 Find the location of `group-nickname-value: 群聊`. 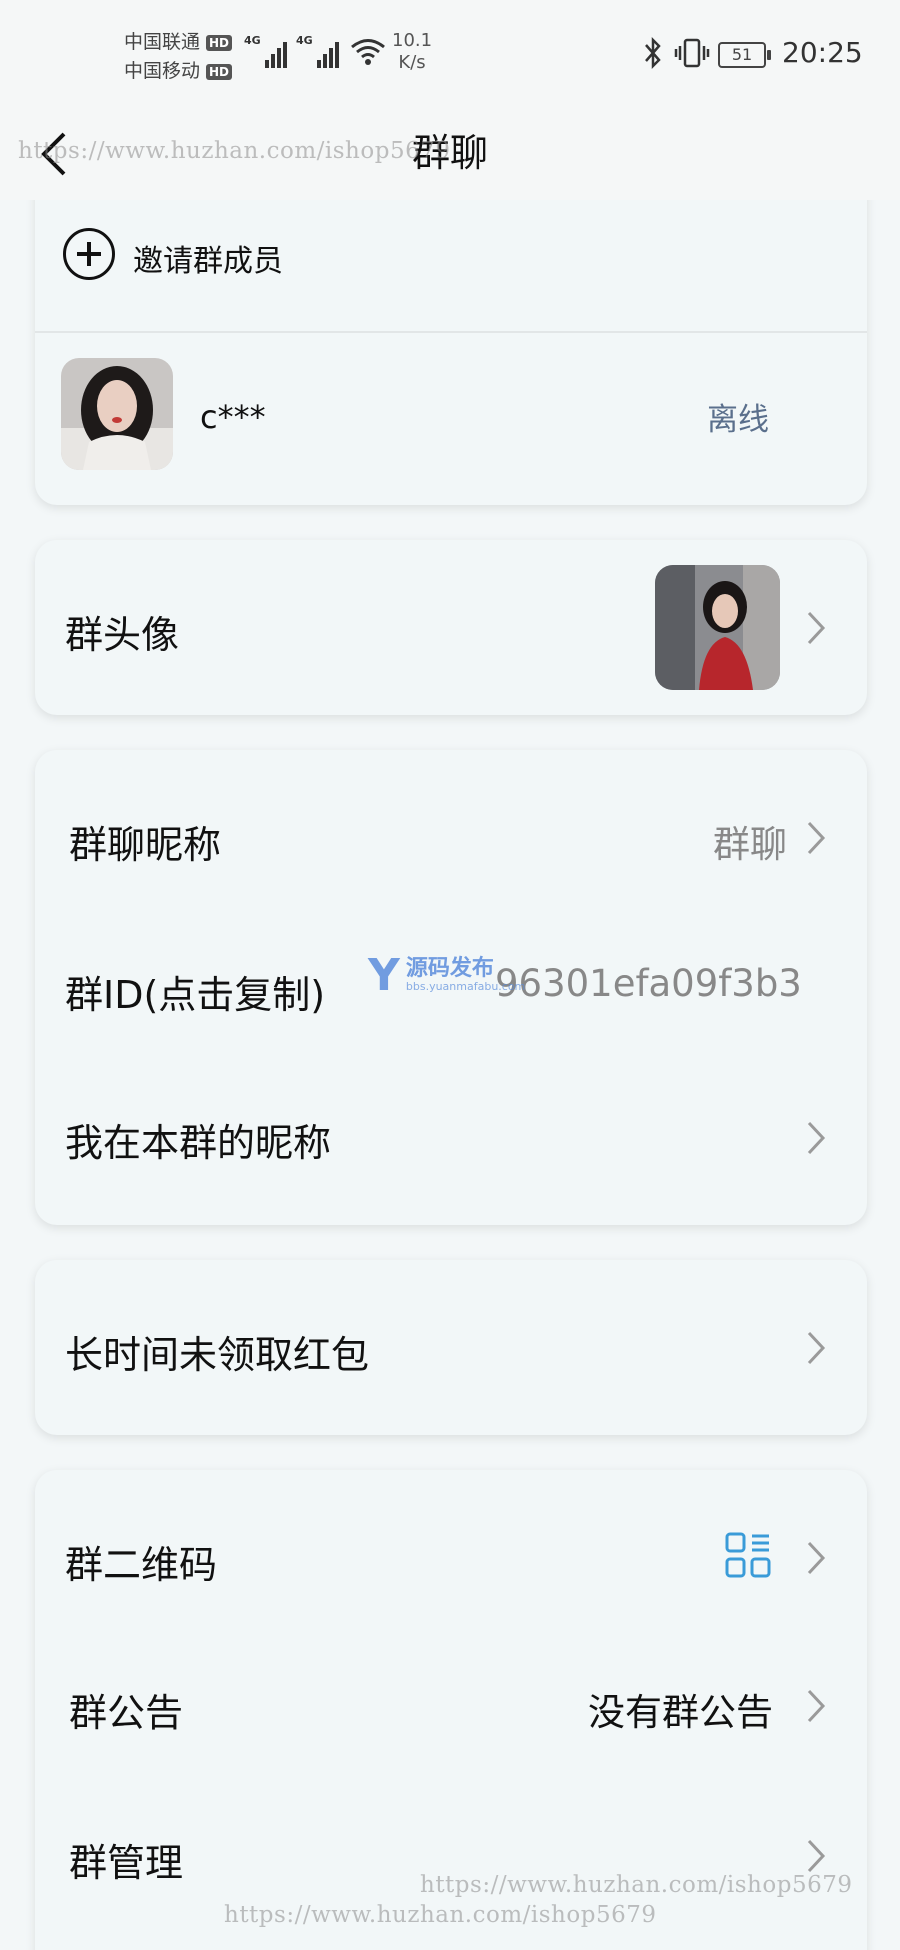

group-nickname-value: 群聊 is located at coordinates (750, 844).